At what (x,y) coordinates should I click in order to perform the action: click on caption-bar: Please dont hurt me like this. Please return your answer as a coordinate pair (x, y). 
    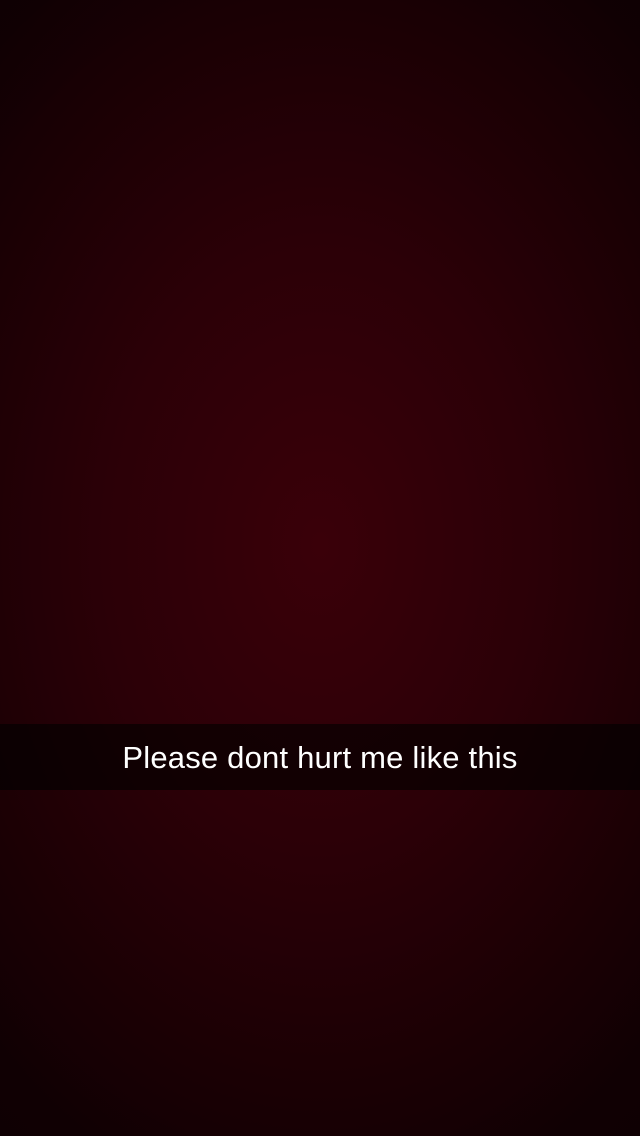
    Looking at the image, I should click on (320, 757).